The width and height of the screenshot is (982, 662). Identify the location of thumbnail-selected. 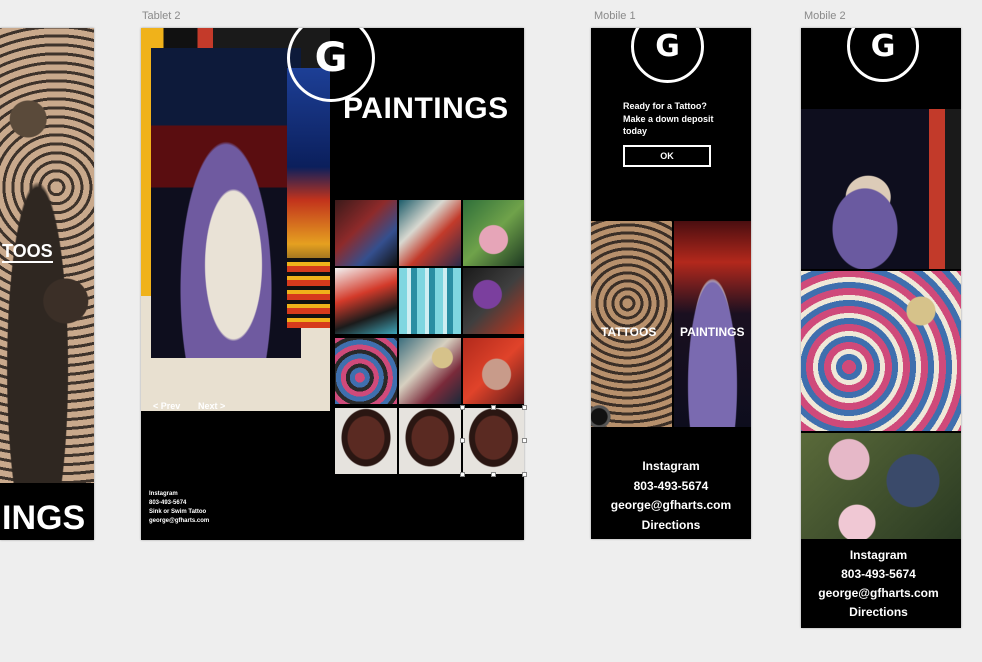
(493, 441).